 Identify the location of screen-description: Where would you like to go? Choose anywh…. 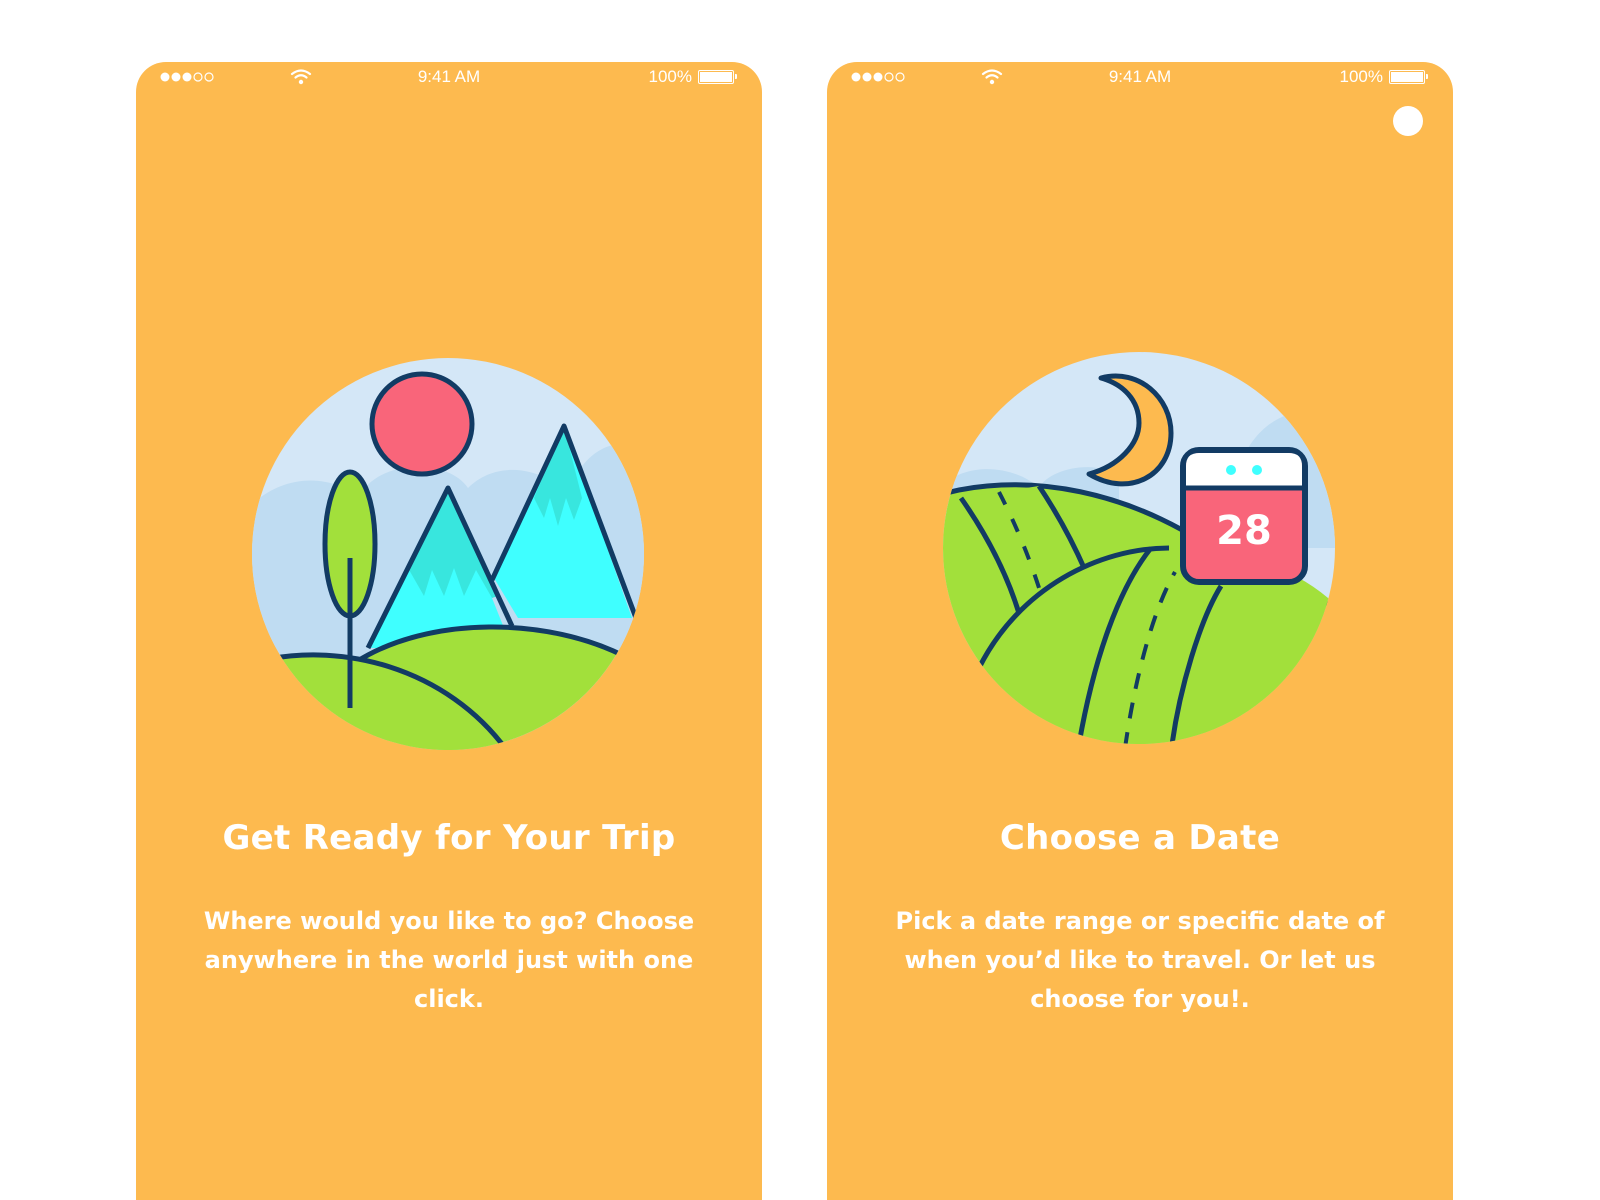
(449, 960).